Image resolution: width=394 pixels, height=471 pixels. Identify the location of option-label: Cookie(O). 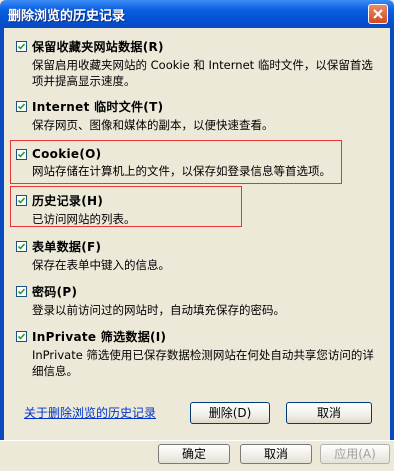
(67, 154).